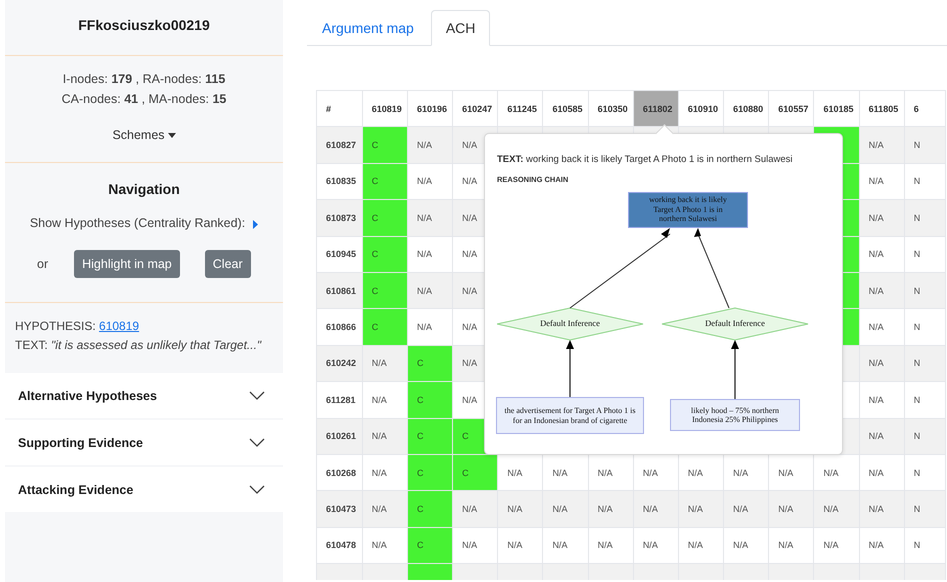 This screenshot has width=947, height=582. What do you see at coordinates (570, 415) in the screenshot?
I see `premise-node: the advertisement for Target A Photo 1 is for an Indonesian brand of cigarette` at bounding box center [570, 415].